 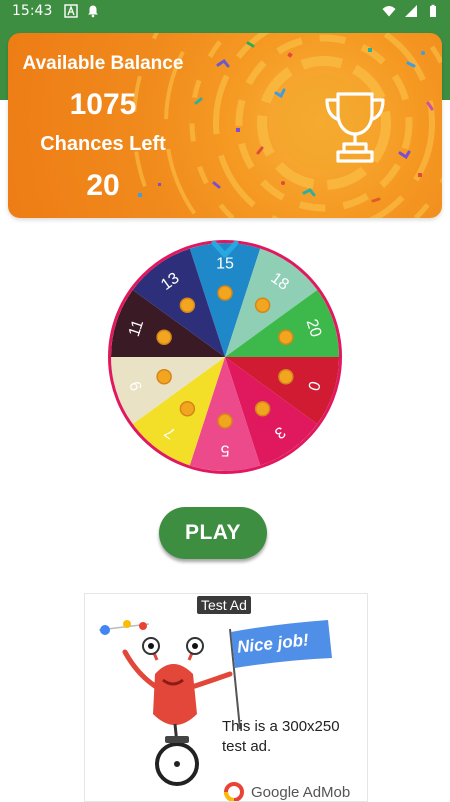 I want to click on text-a-icon, so click(x=71, y=11).